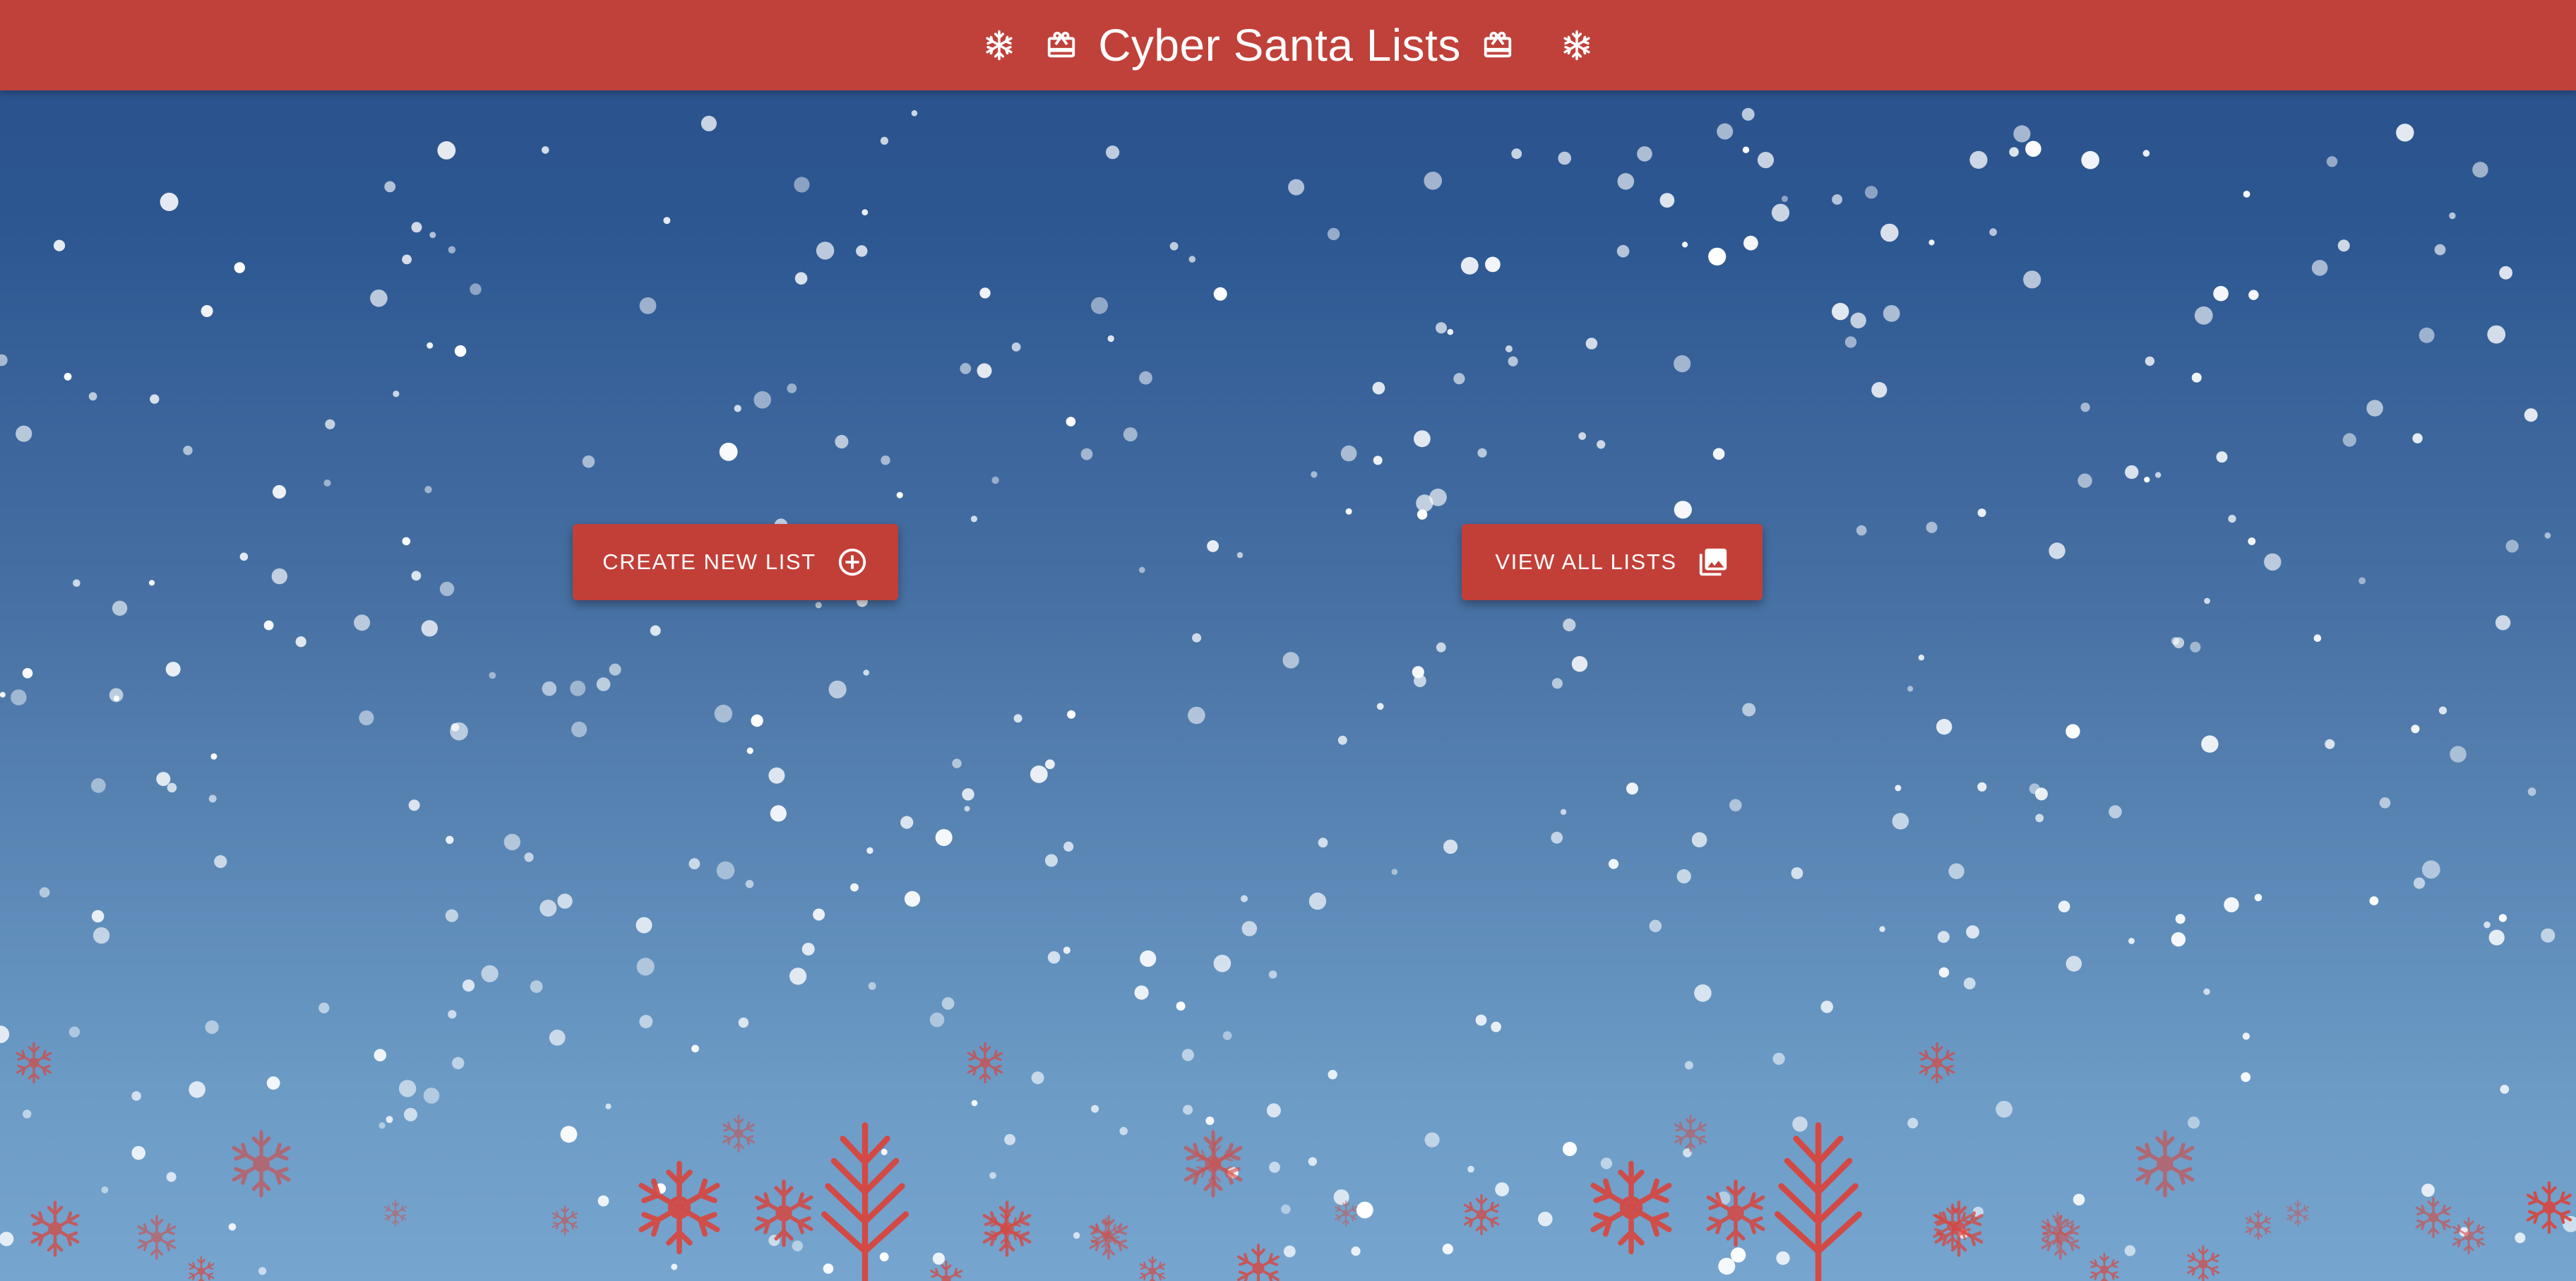 This screenshot has height=1281, width=2576. What do you see at coordinates (709, 561) in the screenshot?
I see `create-new-list-label: CREATE NEW LIST` at bounding box center [709, 561].